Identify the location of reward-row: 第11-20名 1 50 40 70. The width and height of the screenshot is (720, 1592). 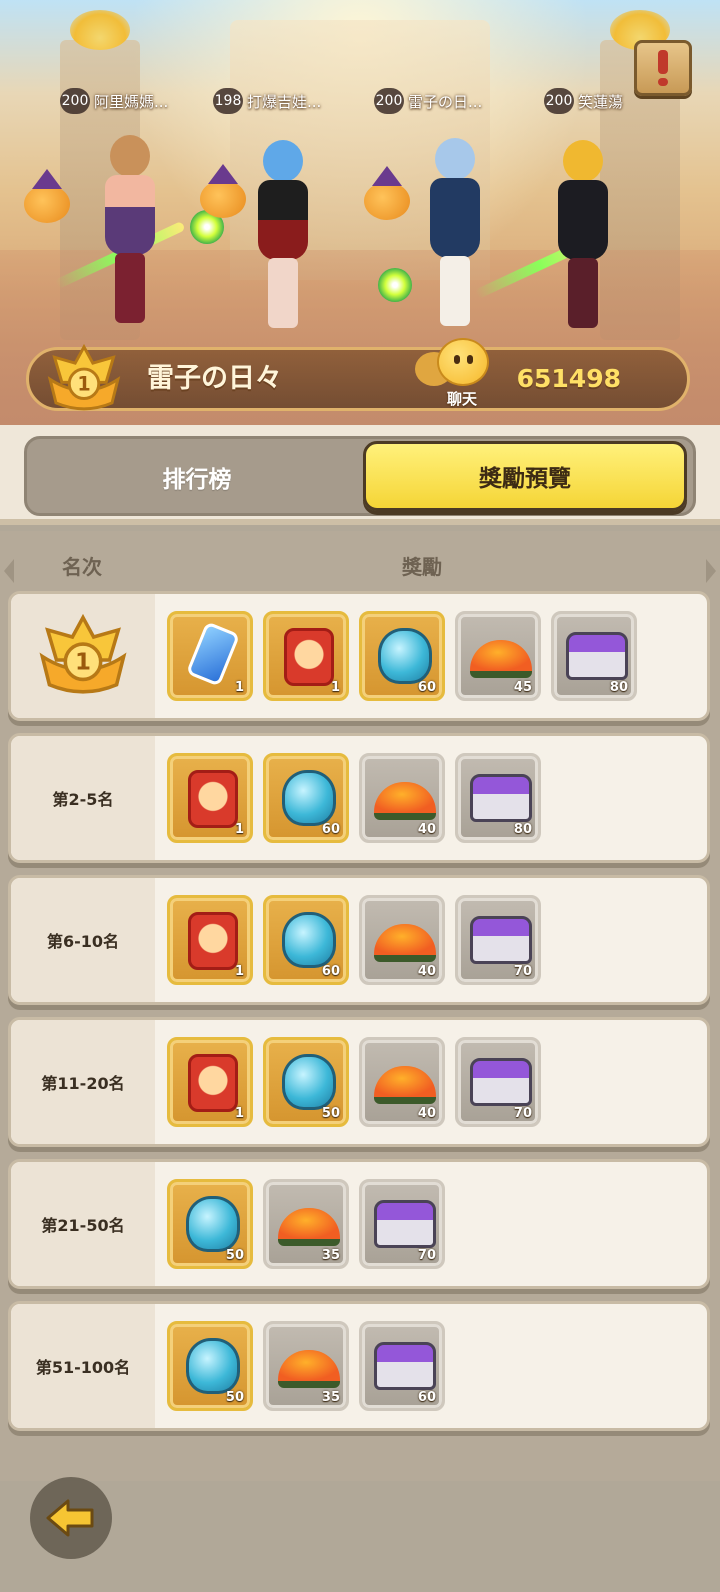
(359, 1082).